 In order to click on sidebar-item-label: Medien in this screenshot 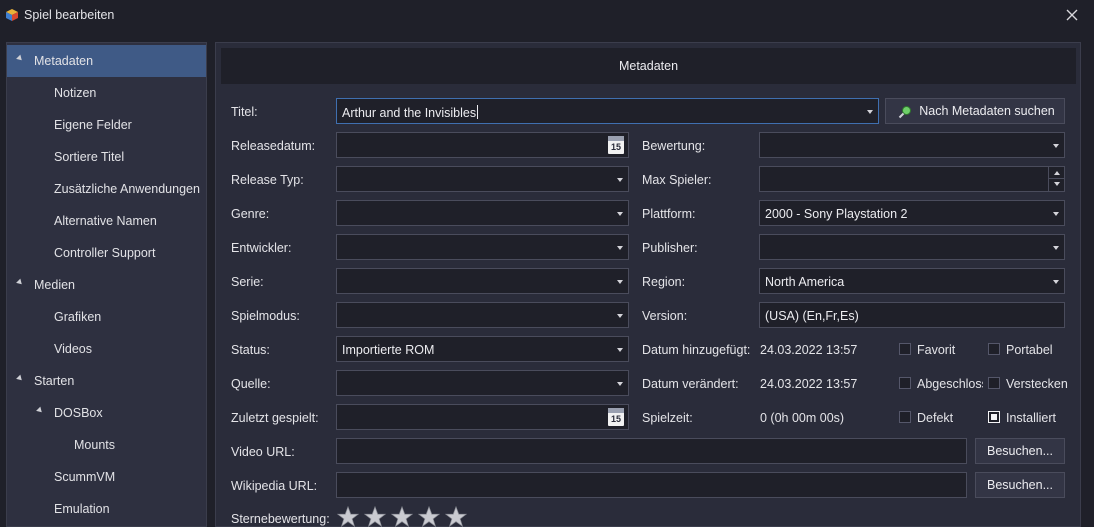, I will do `click(54, 285)`.